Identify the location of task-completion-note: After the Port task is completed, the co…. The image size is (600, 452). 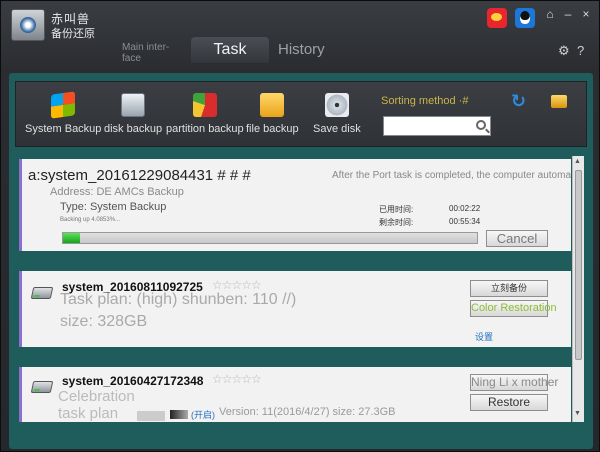
(451, 175).